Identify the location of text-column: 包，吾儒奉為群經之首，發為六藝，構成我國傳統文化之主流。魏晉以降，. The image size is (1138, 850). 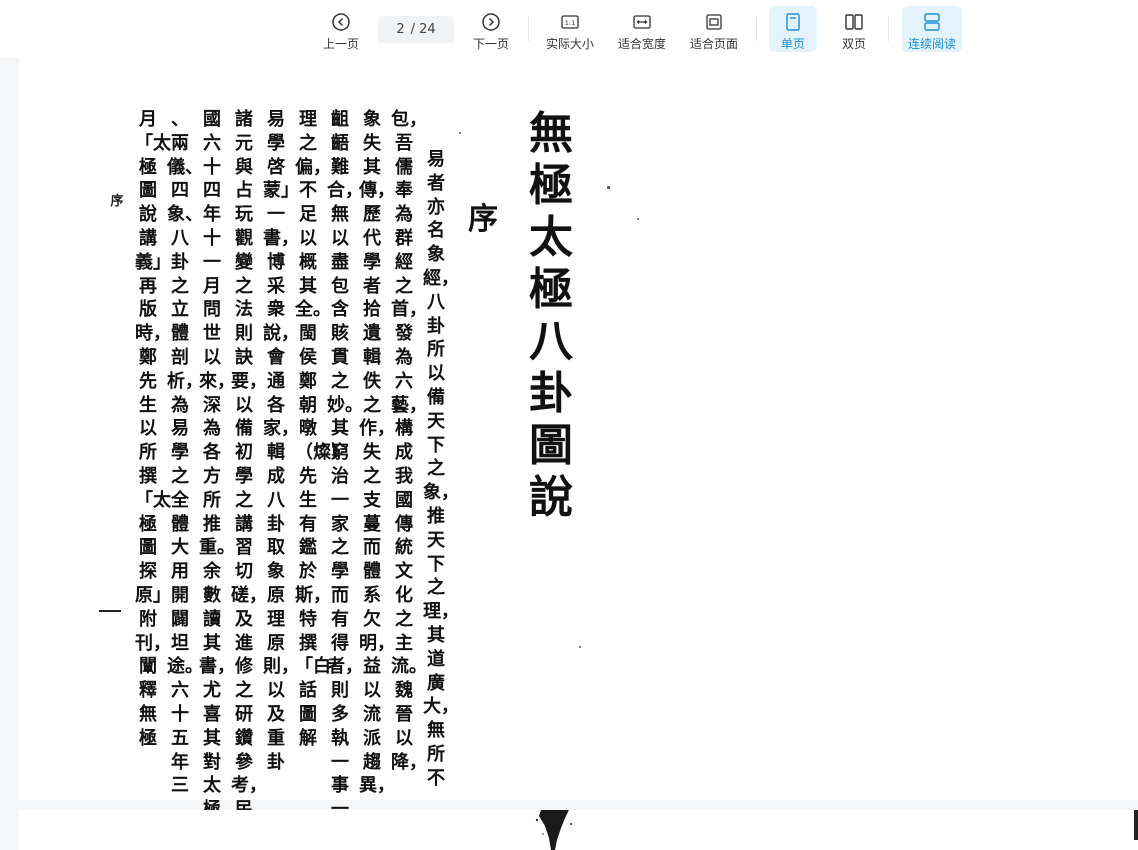
(409, 441).